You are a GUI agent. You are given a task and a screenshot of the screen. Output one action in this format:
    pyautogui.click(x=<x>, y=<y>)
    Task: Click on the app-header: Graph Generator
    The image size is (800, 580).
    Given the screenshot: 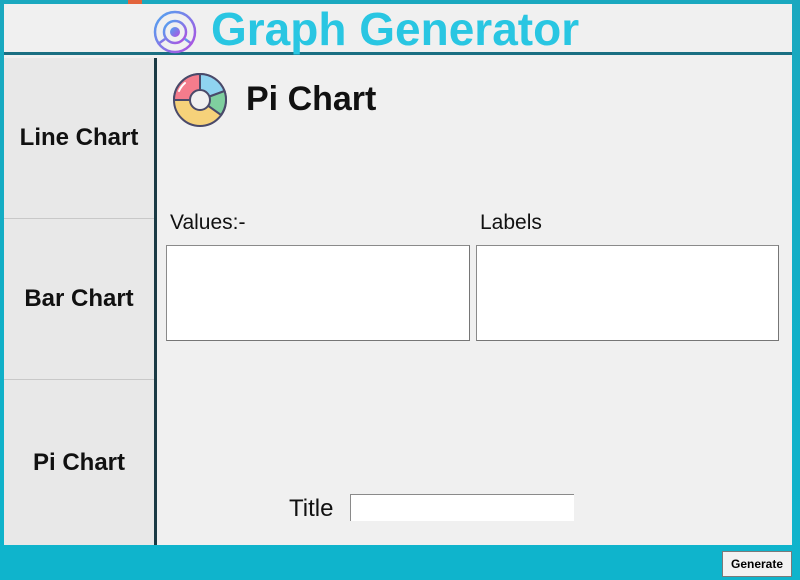 What is the action you would take?
    pyautogui.click(x=398, y=29)
    